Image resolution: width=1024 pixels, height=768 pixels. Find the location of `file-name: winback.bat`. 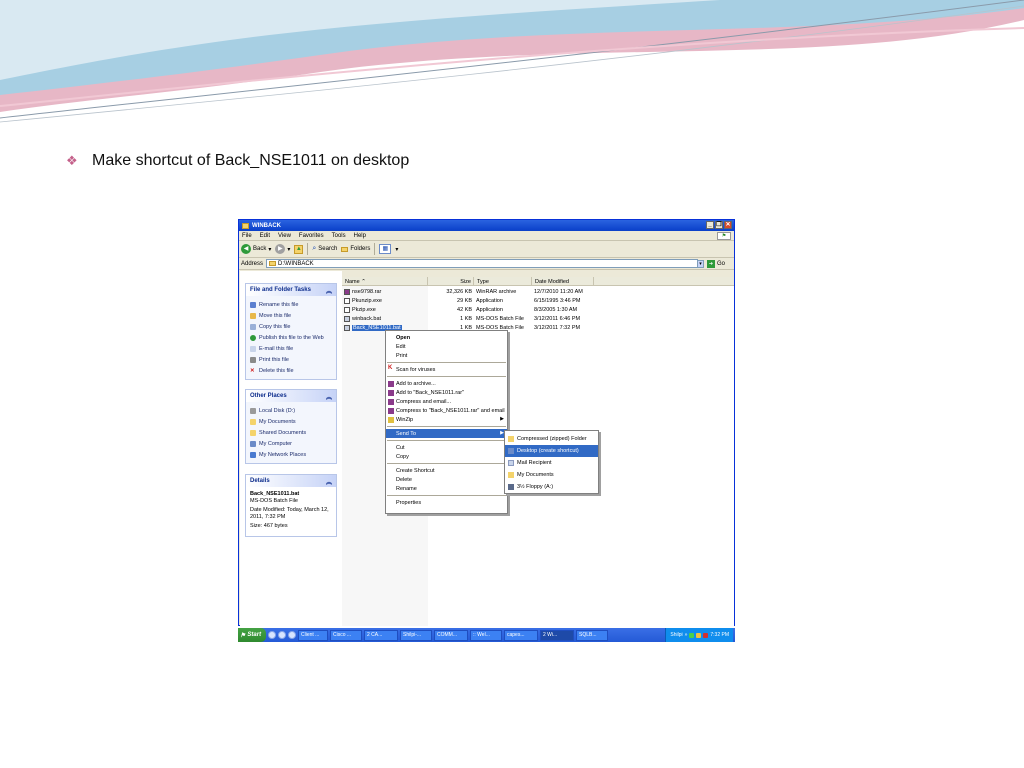

file-name: winback.bat is located at coordinates (367, 318).